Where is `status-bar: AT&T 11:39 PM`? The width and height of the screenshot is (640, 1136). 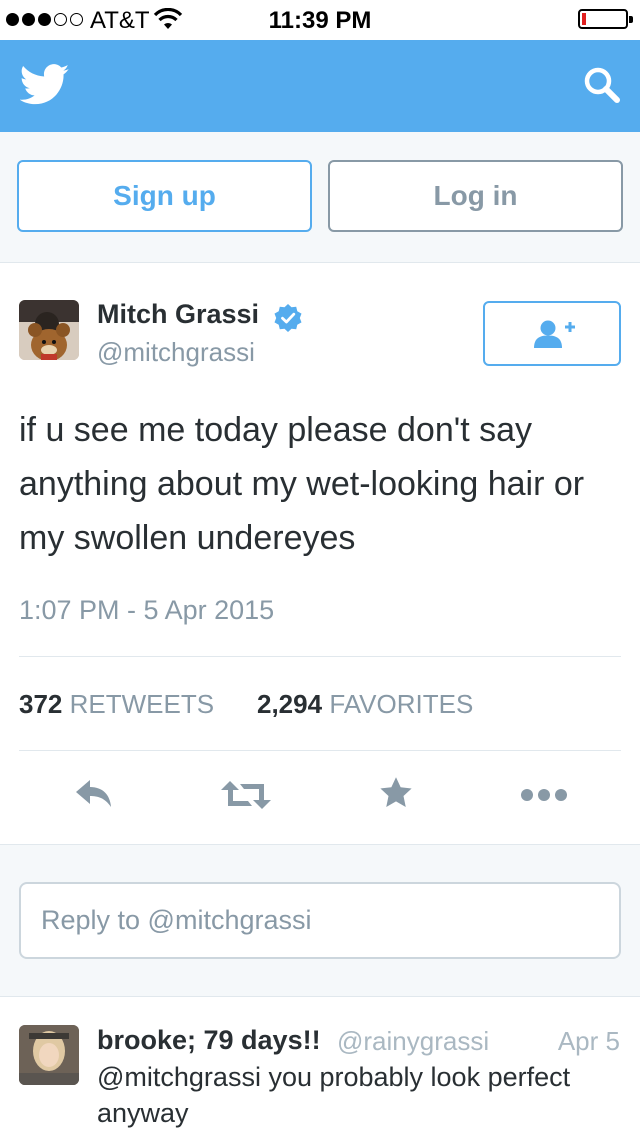 status-bar: AT&T 11:39 PM is located at coordinates (320, 20).